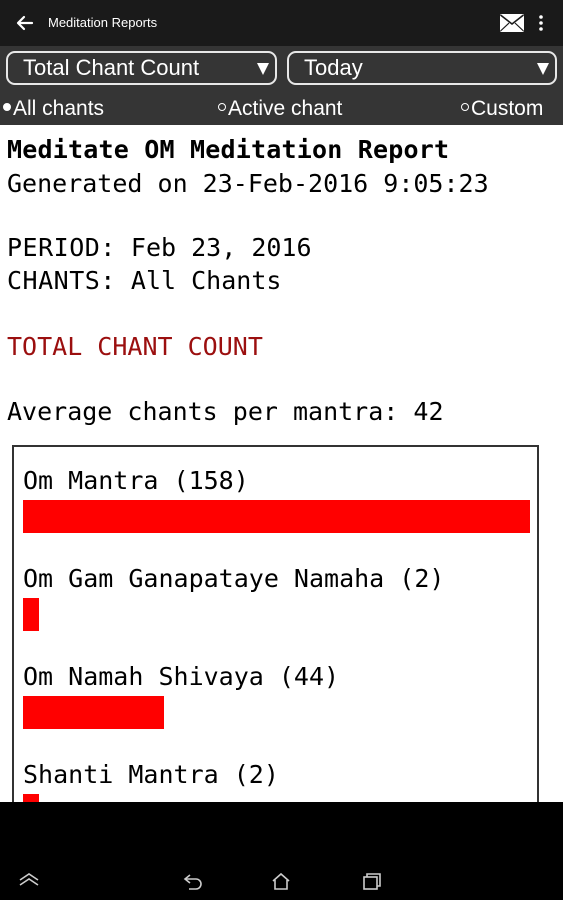 The image size is (563, 900). Describe the element at coordinates (203, 411) in the screenshot. I see `average-label: Average chants per mantra:` at that location.